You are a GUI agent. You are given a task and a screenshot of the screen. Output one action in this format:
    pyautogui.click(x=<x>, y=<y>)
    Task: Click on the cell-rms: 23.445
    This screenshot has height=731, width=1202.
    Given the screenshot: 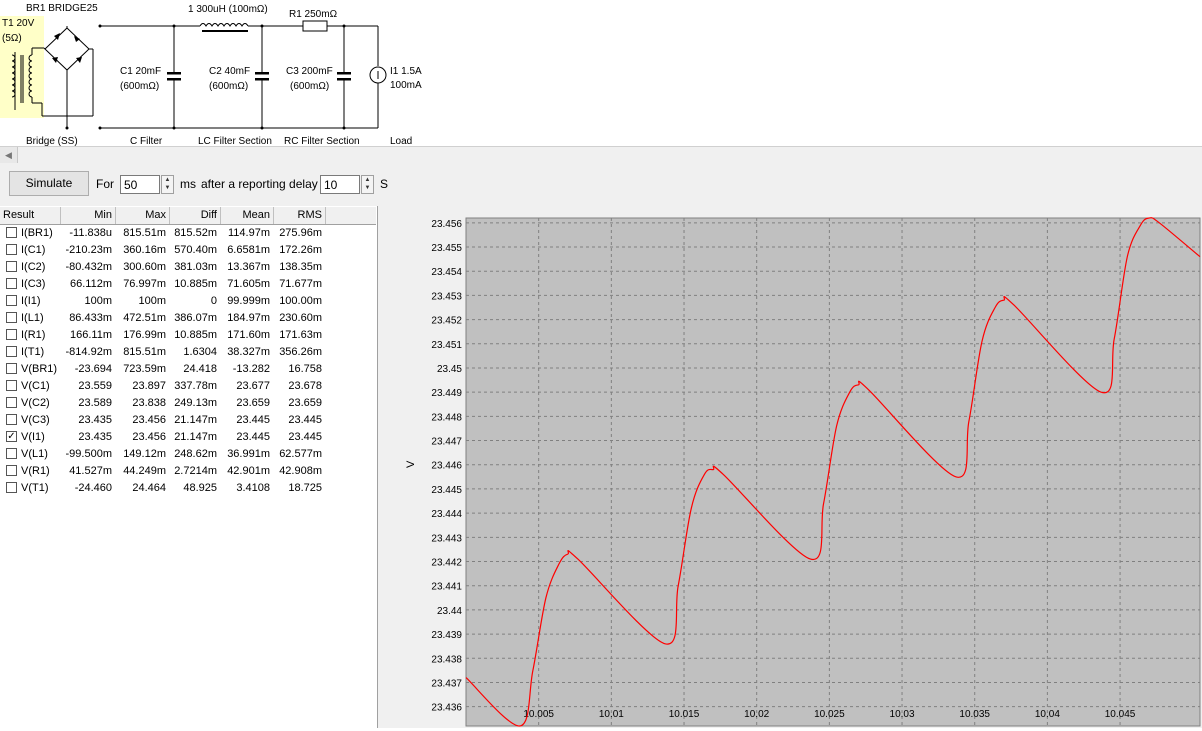 What is the action you would take?
    pyautogui.click(x=305, y=420)
    